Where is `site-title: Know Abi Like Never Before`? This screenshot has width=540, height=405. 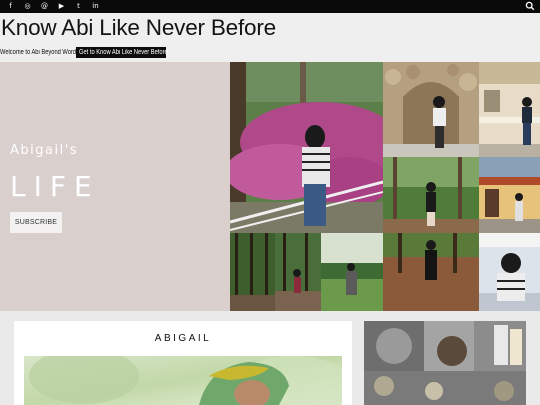
site-title: Know Abi Like Never Before is located at coordinates (138, 28).